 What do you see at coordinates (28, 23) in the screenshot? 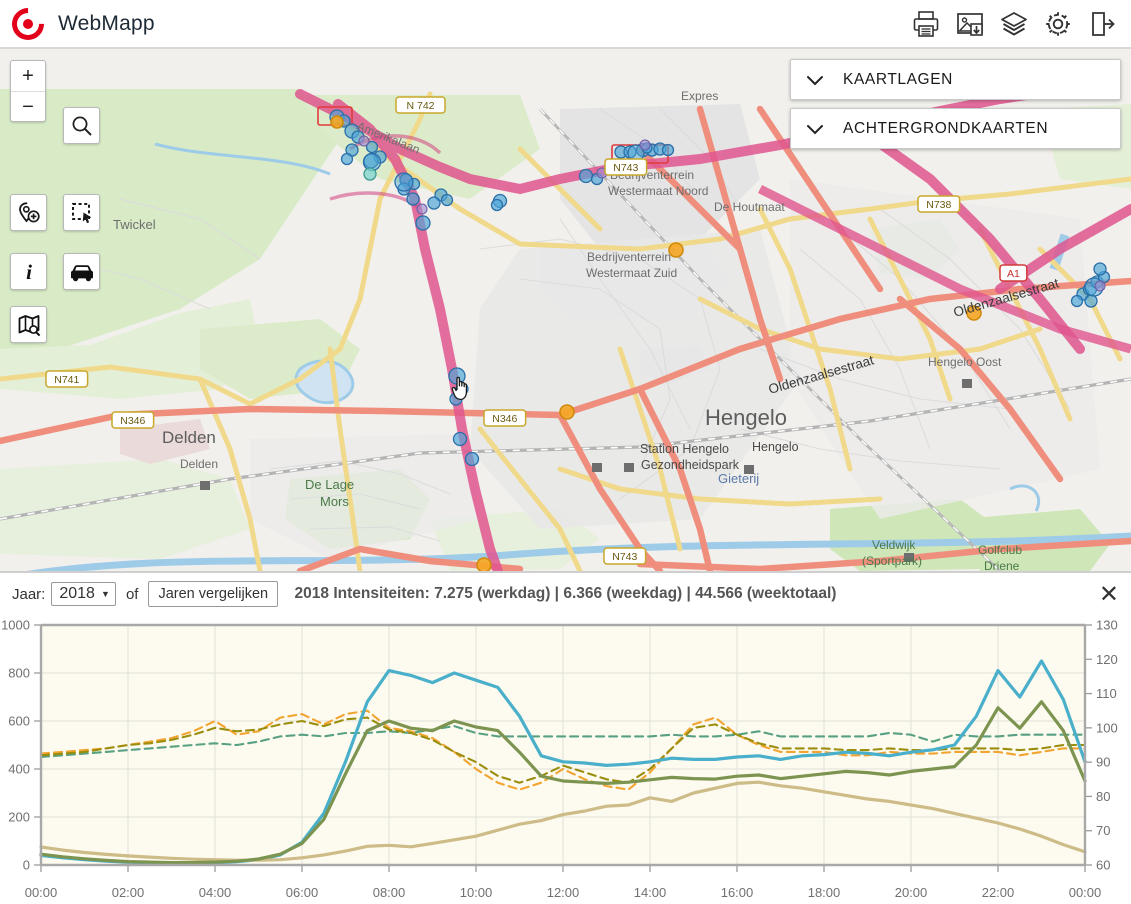
I see `webmapp-logo-icon` at bounding box center [28, 23].